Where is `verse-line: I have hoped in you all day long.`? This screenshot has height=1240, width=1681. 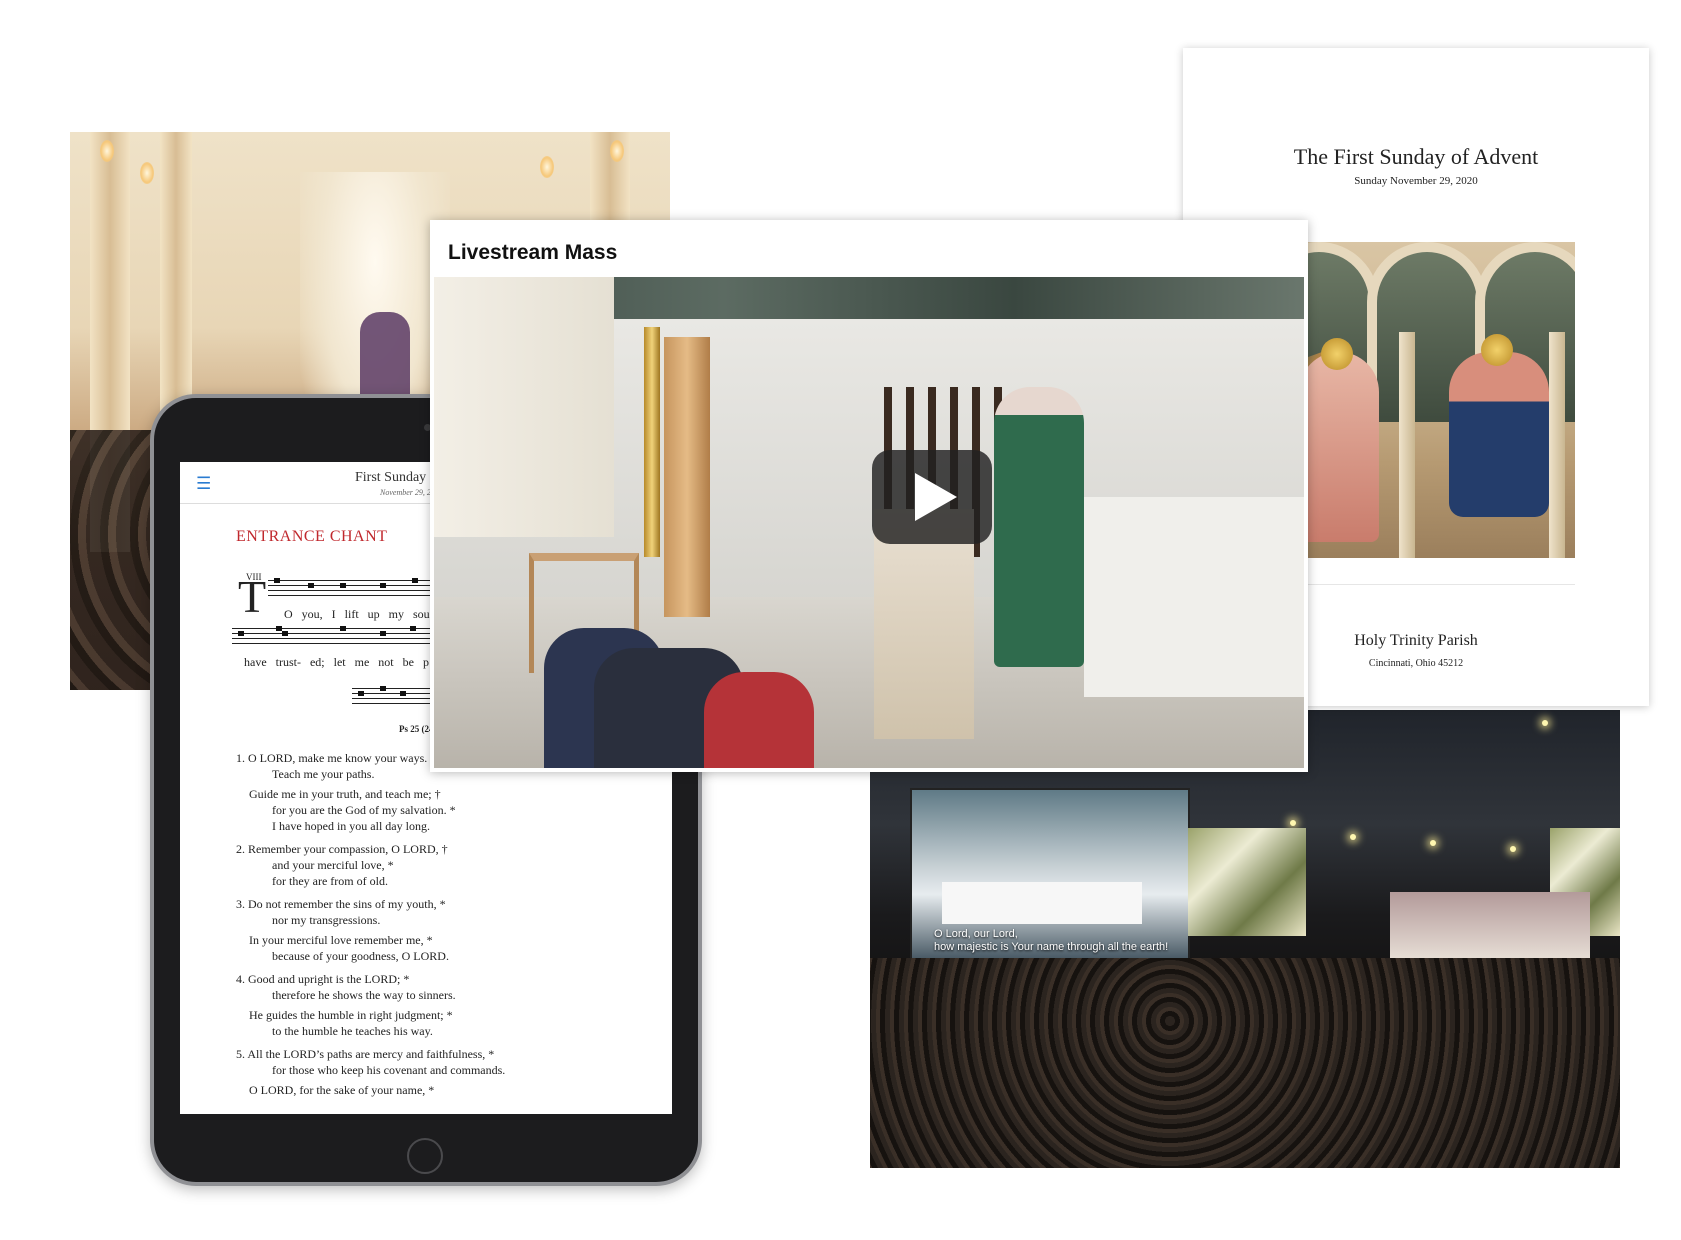
verse-line: I have hoped in you all day long. is located at coordinates (351, 826).